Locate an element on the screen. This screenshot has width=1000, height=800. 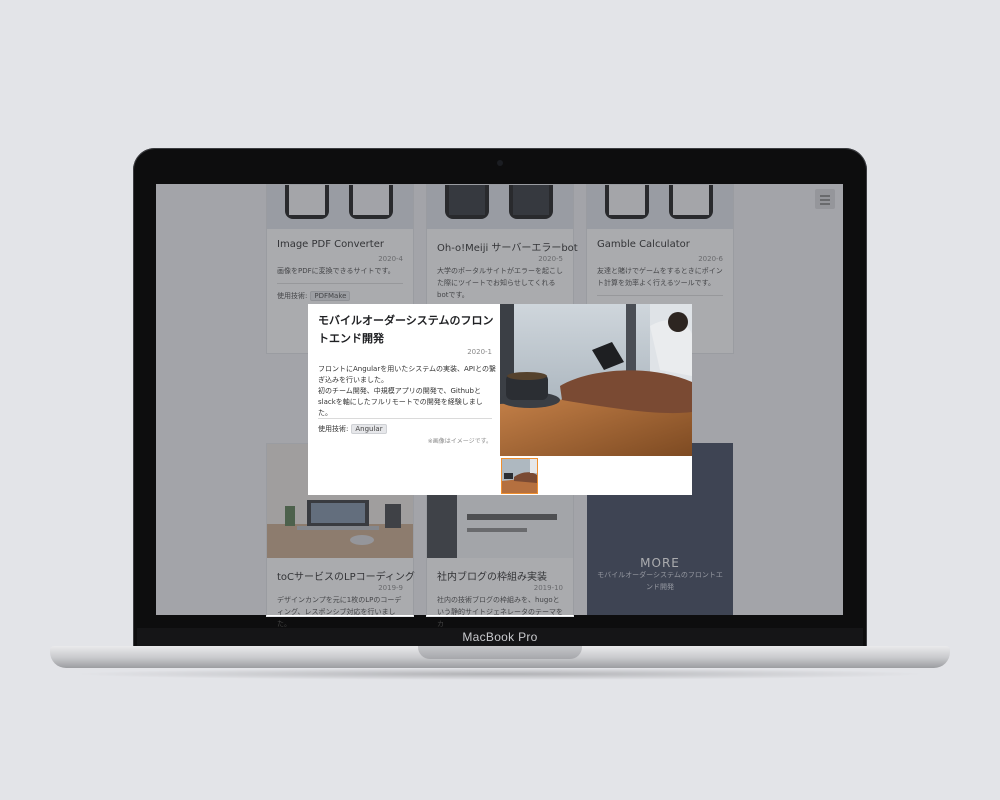
phone-in-hands-thumbnail is located at coordinates (519, 476).